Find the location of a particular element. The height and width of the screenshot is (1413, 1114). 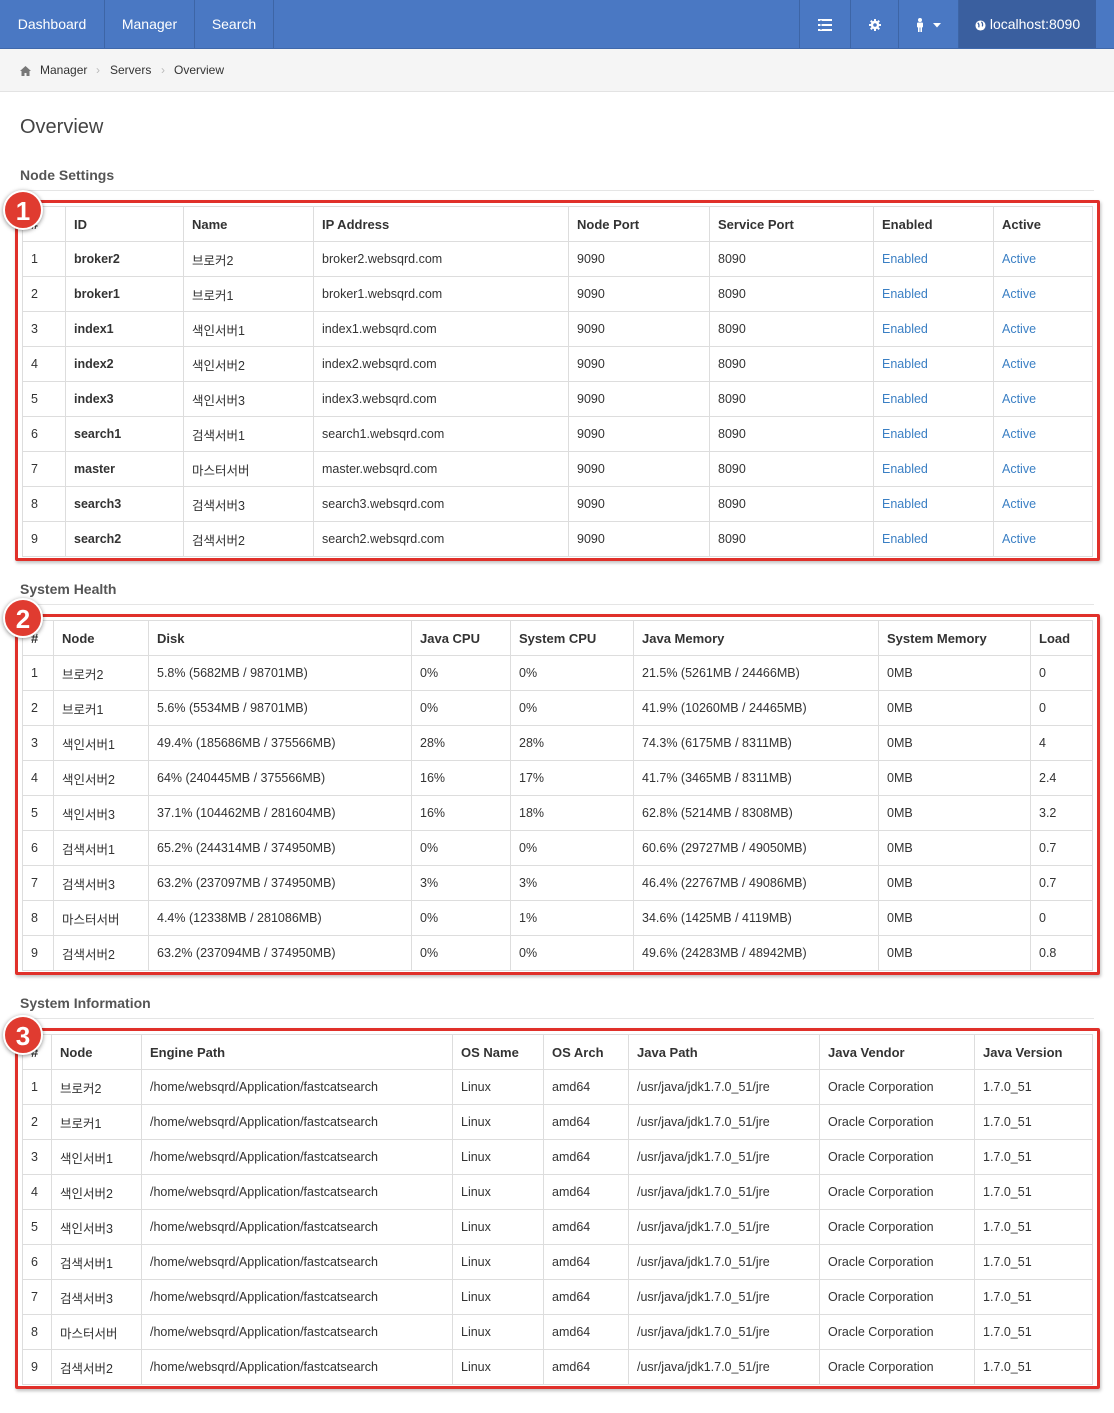

globe-icon is located at coordinates (980, 25).